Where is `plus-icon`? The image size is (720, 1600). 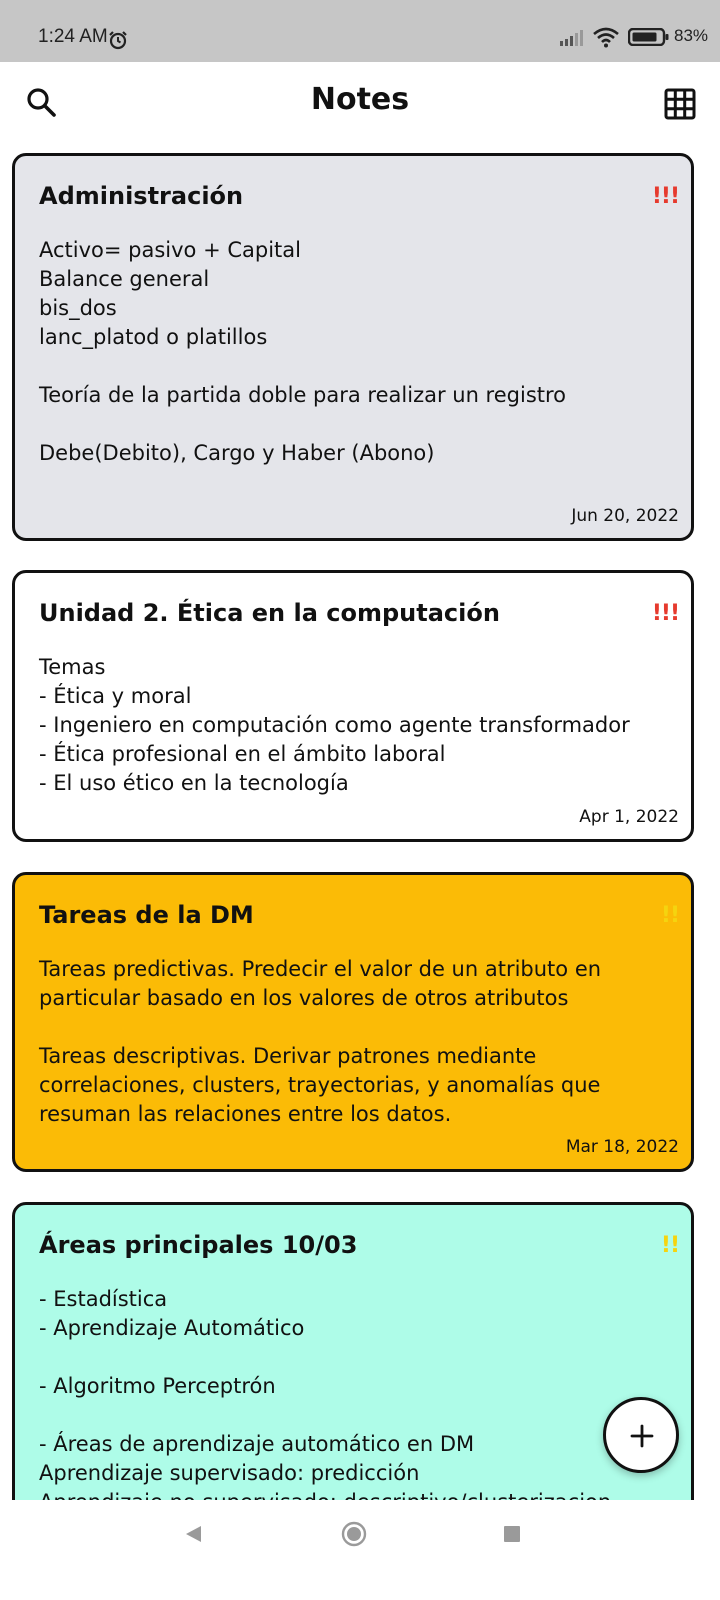 plus-icon is located at coordinates (642, 1436).